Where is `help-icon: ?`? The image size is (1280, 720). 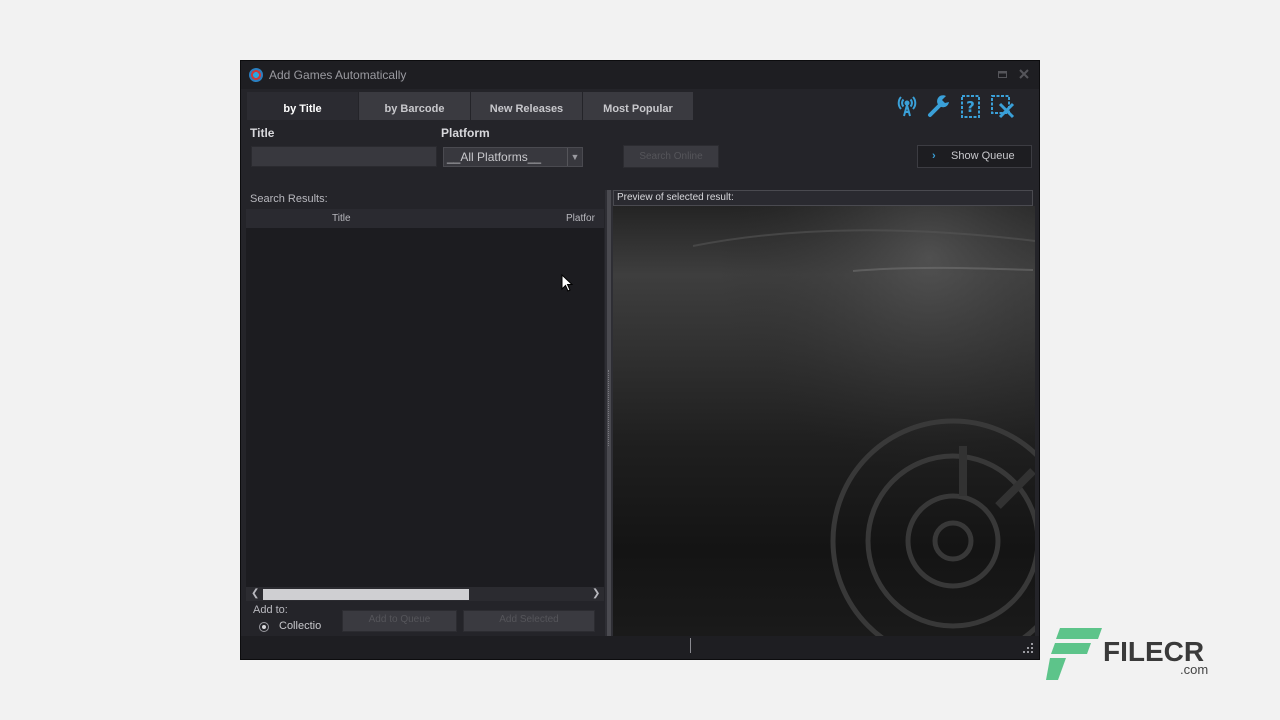
help-icon: ? is located at coordinates (971, 106).